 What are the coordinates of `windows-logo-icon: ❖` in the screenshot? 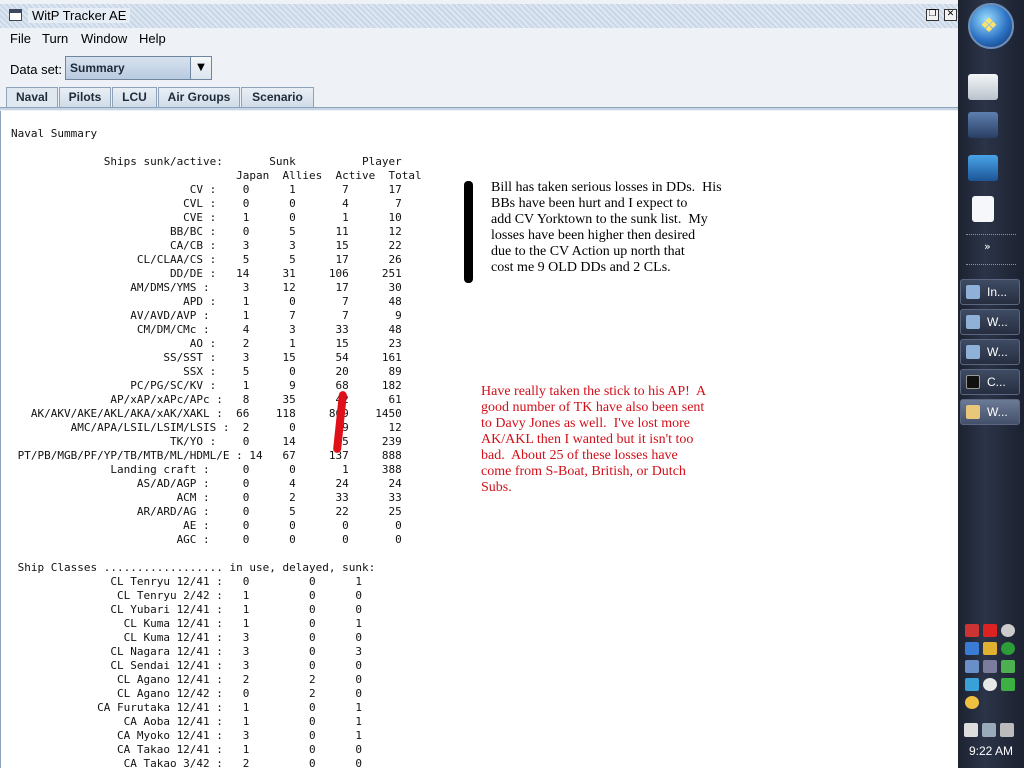 It's located at (989, 25).